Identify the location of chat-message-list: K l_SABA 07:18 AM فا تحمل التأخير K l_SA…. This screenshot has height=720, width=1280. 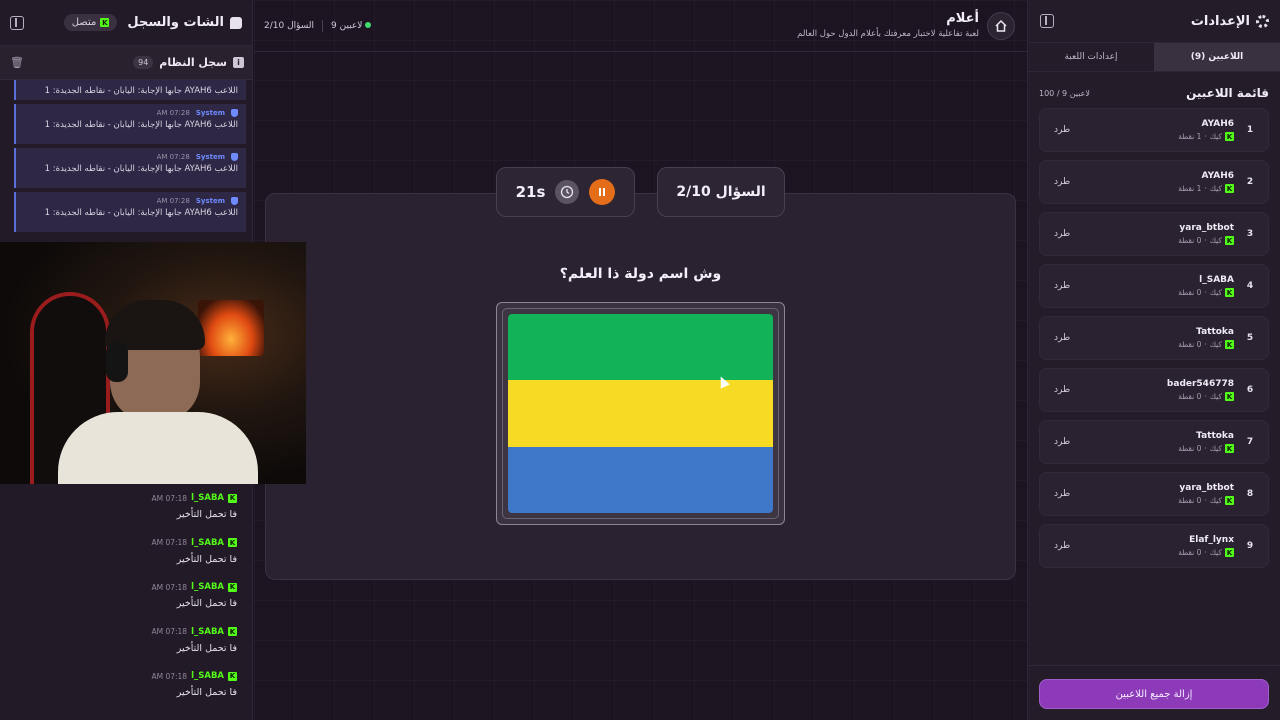
(126, 599).